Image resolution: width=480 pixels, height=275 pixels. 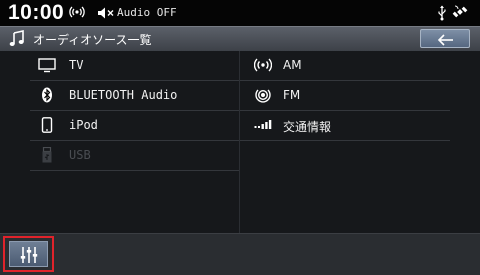 I want to click on source-column-right: AM FM 交通情報, so click(x=345, y=96).